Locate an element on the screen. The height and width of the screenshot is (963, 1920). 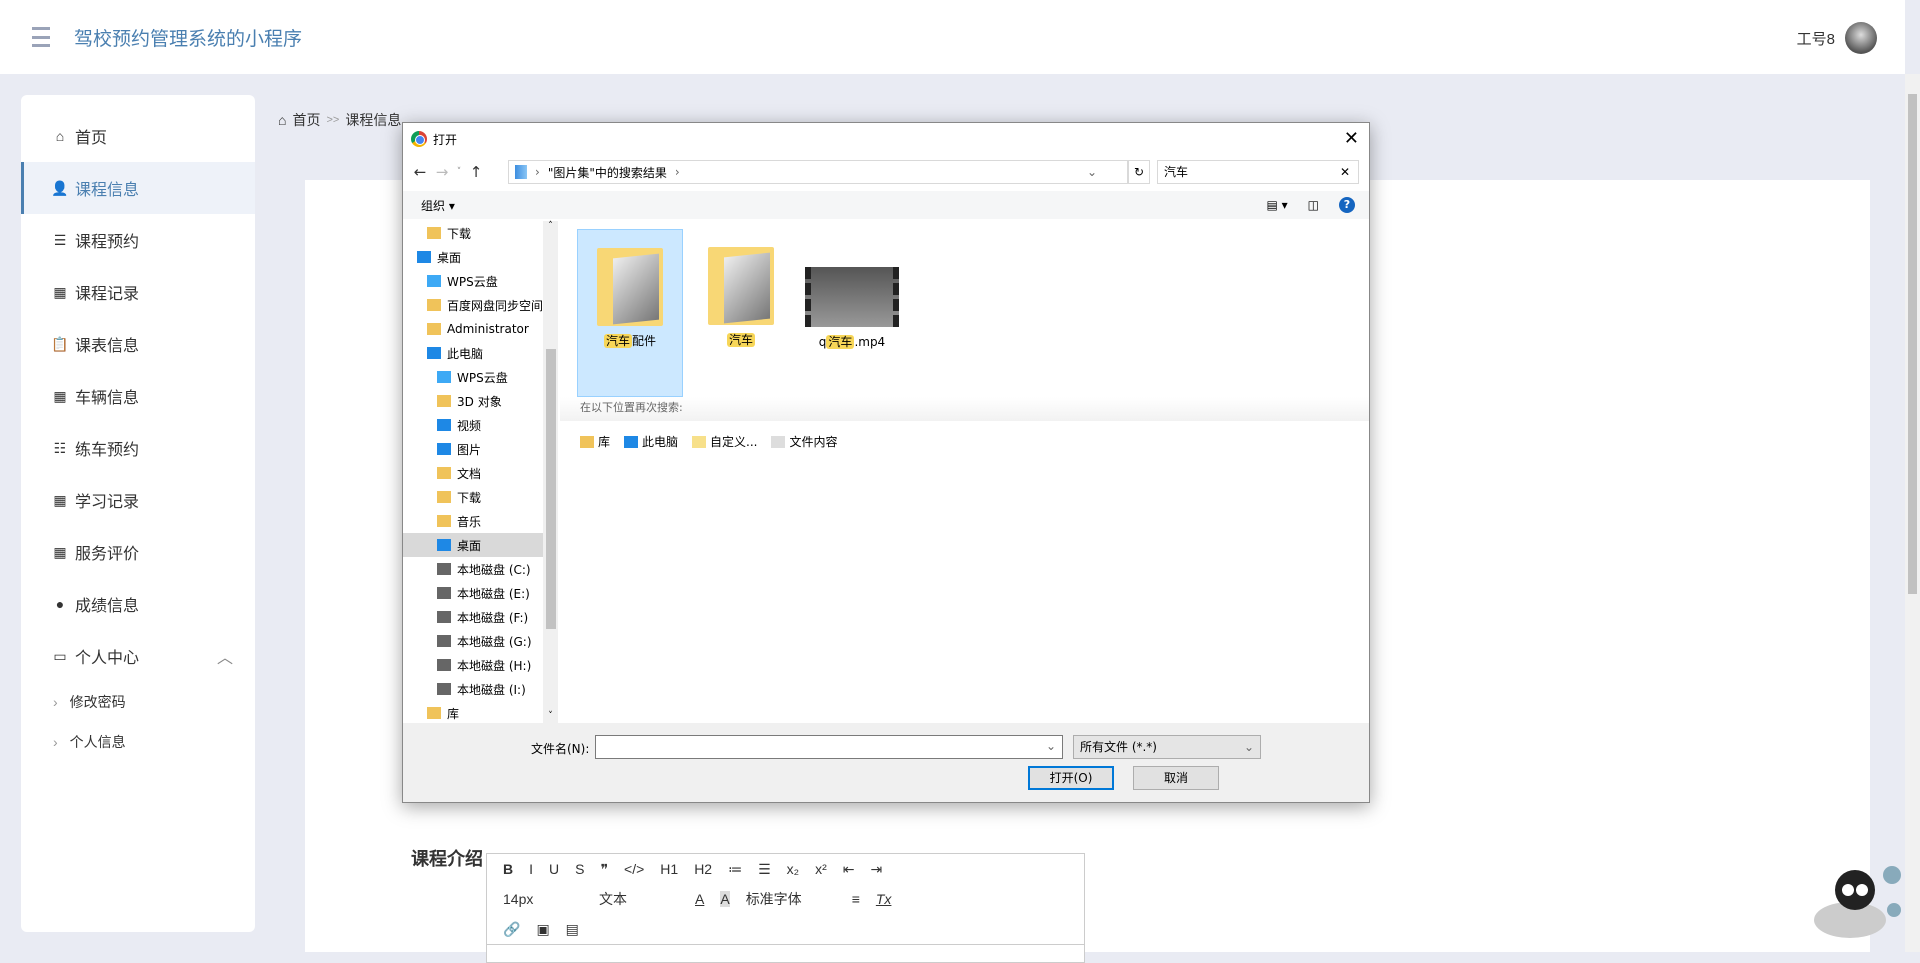
avatar is located at coordinates (1861, 38).